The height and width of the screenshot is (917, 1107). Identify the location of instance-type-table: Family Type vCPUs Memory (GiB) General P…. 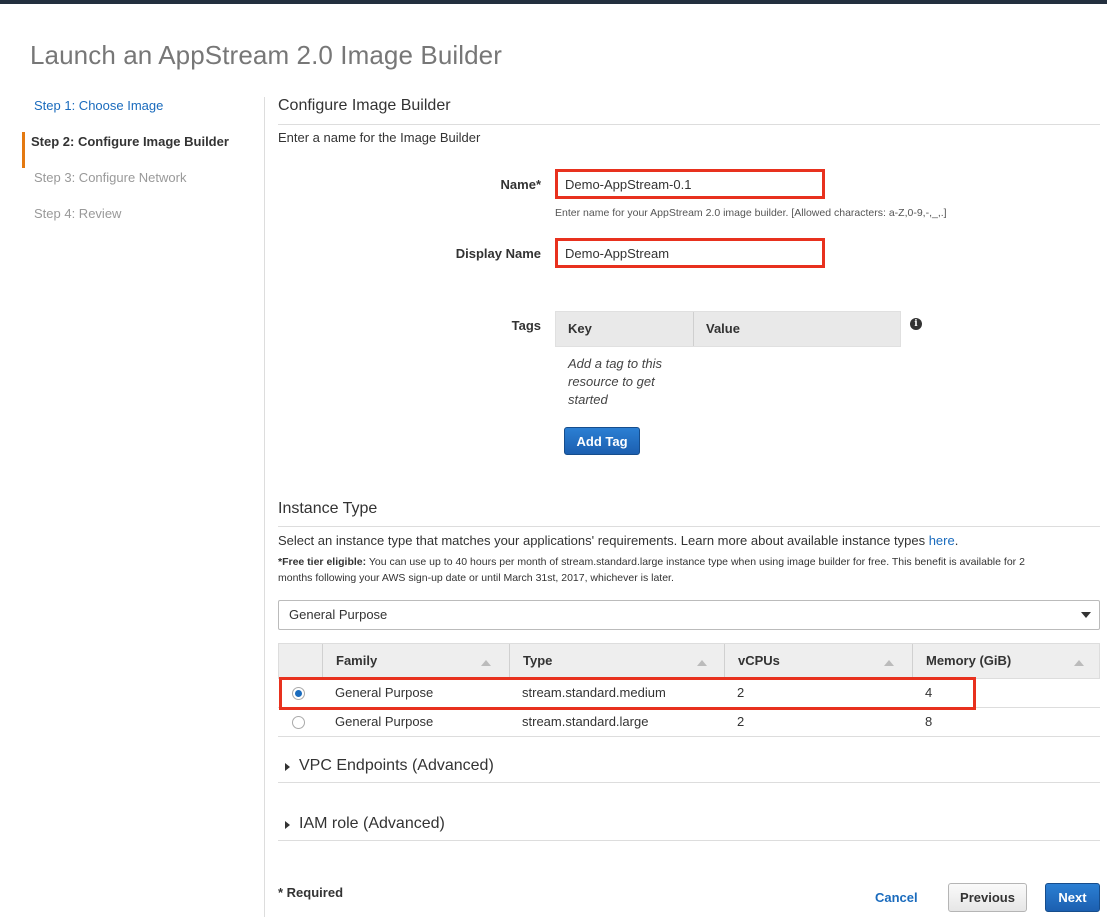
(689, 690).